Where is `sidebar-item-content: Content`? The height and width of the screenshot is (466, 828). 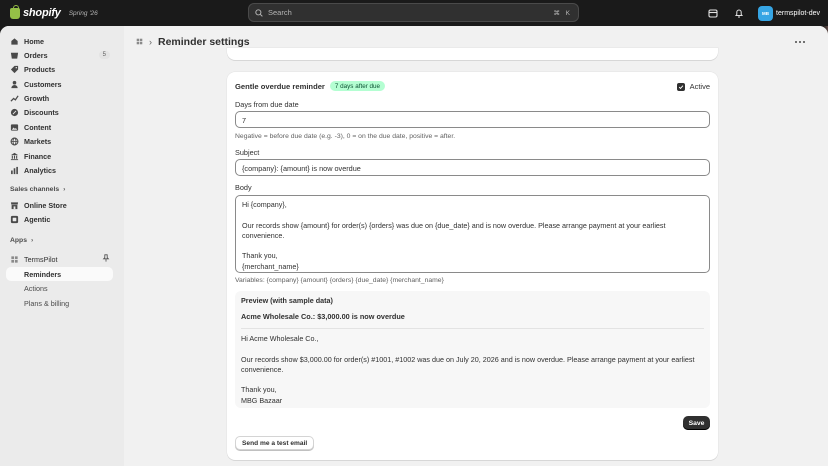 sidebar-item-content: Content is located at coordinates (59, 127).